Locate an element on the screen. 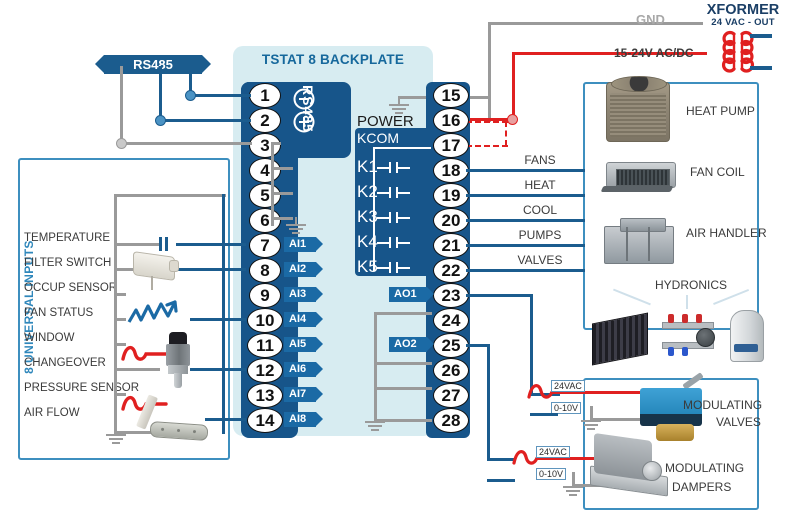 The width and height of the screenshot is (800, 523). supply-wire-drop is located at coordinates (513, 86).